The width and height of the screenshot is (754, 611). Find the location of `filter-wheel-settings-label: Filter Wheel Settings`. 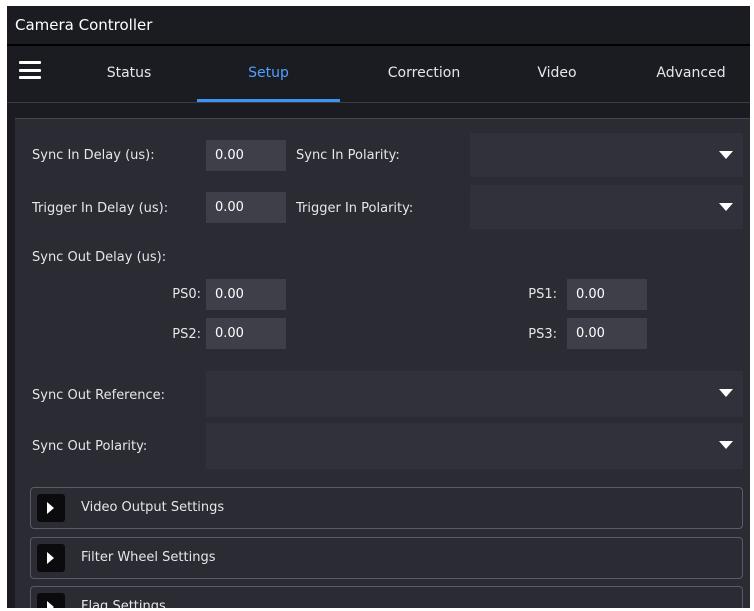

filter-wheel-settings-label: Filter Wheel Settings is located at coordinates (148, 557).